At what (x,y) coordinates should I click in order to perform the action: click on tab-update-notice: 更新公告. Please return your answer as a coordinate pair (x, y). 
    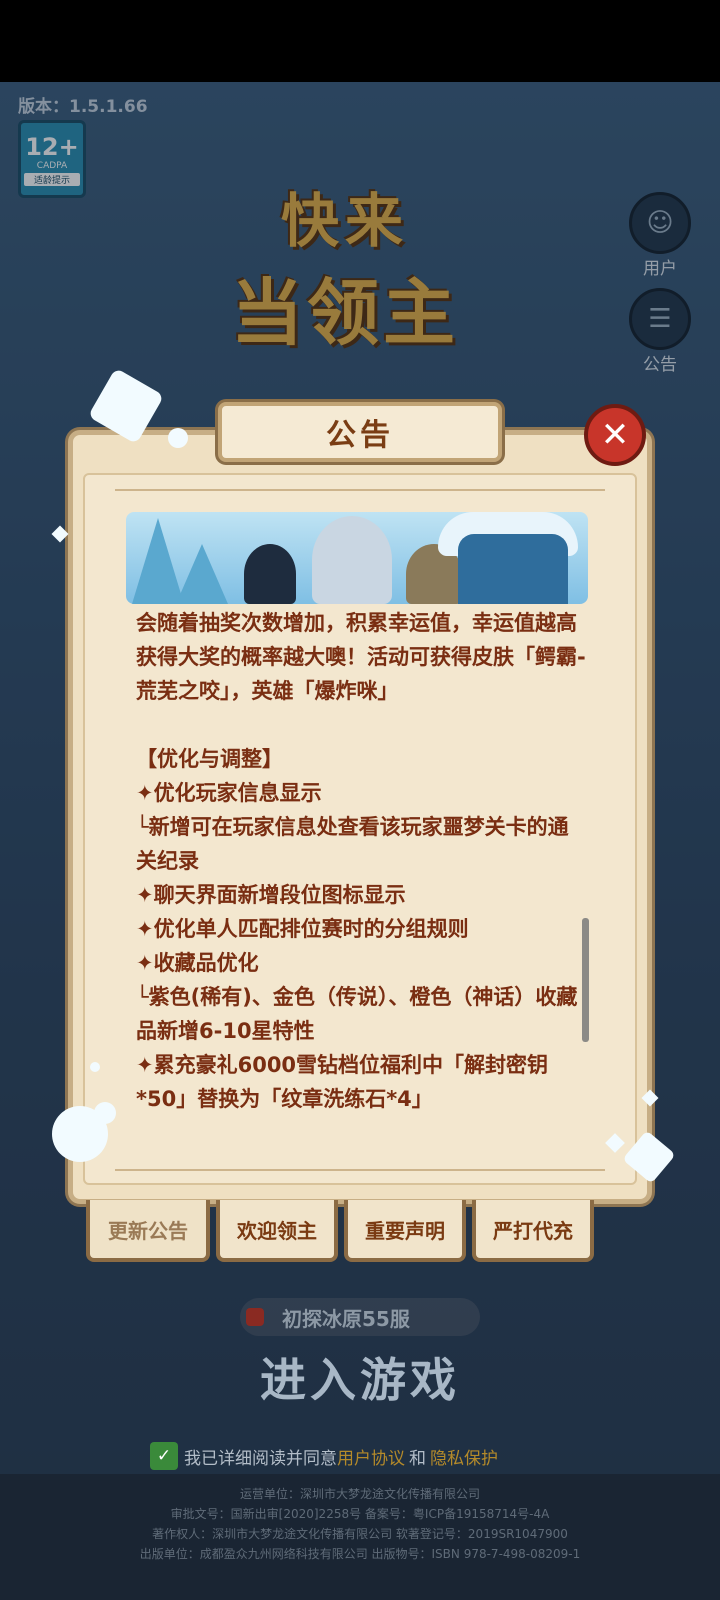
    Looking at the image, I should click on (148, 1231).